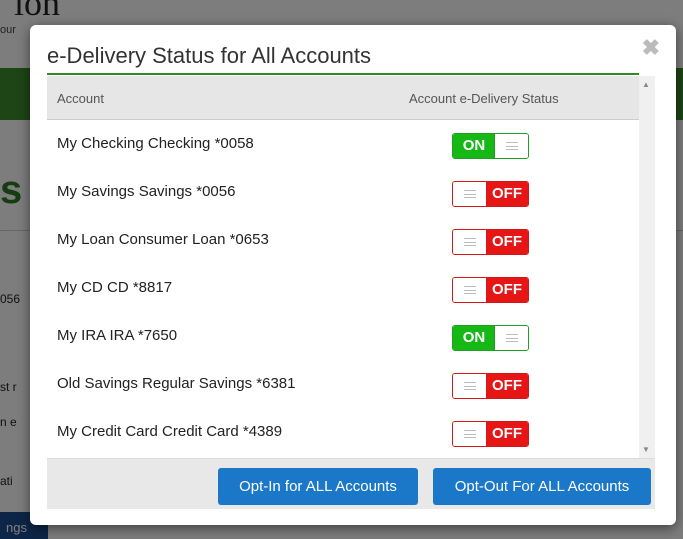  I want to click on scroll-up-arrow-icon: ▲, so click(646, 84).